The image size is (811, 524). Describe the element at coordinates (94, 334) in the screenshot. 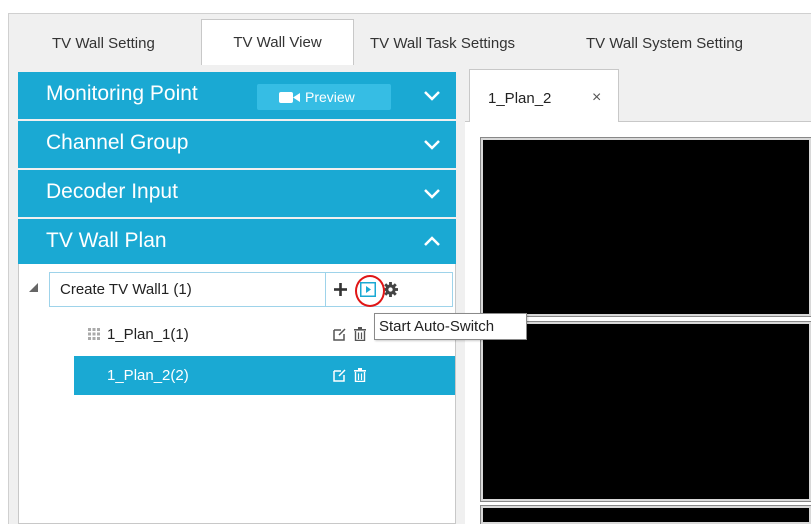

I see `grid-icon` at that location.